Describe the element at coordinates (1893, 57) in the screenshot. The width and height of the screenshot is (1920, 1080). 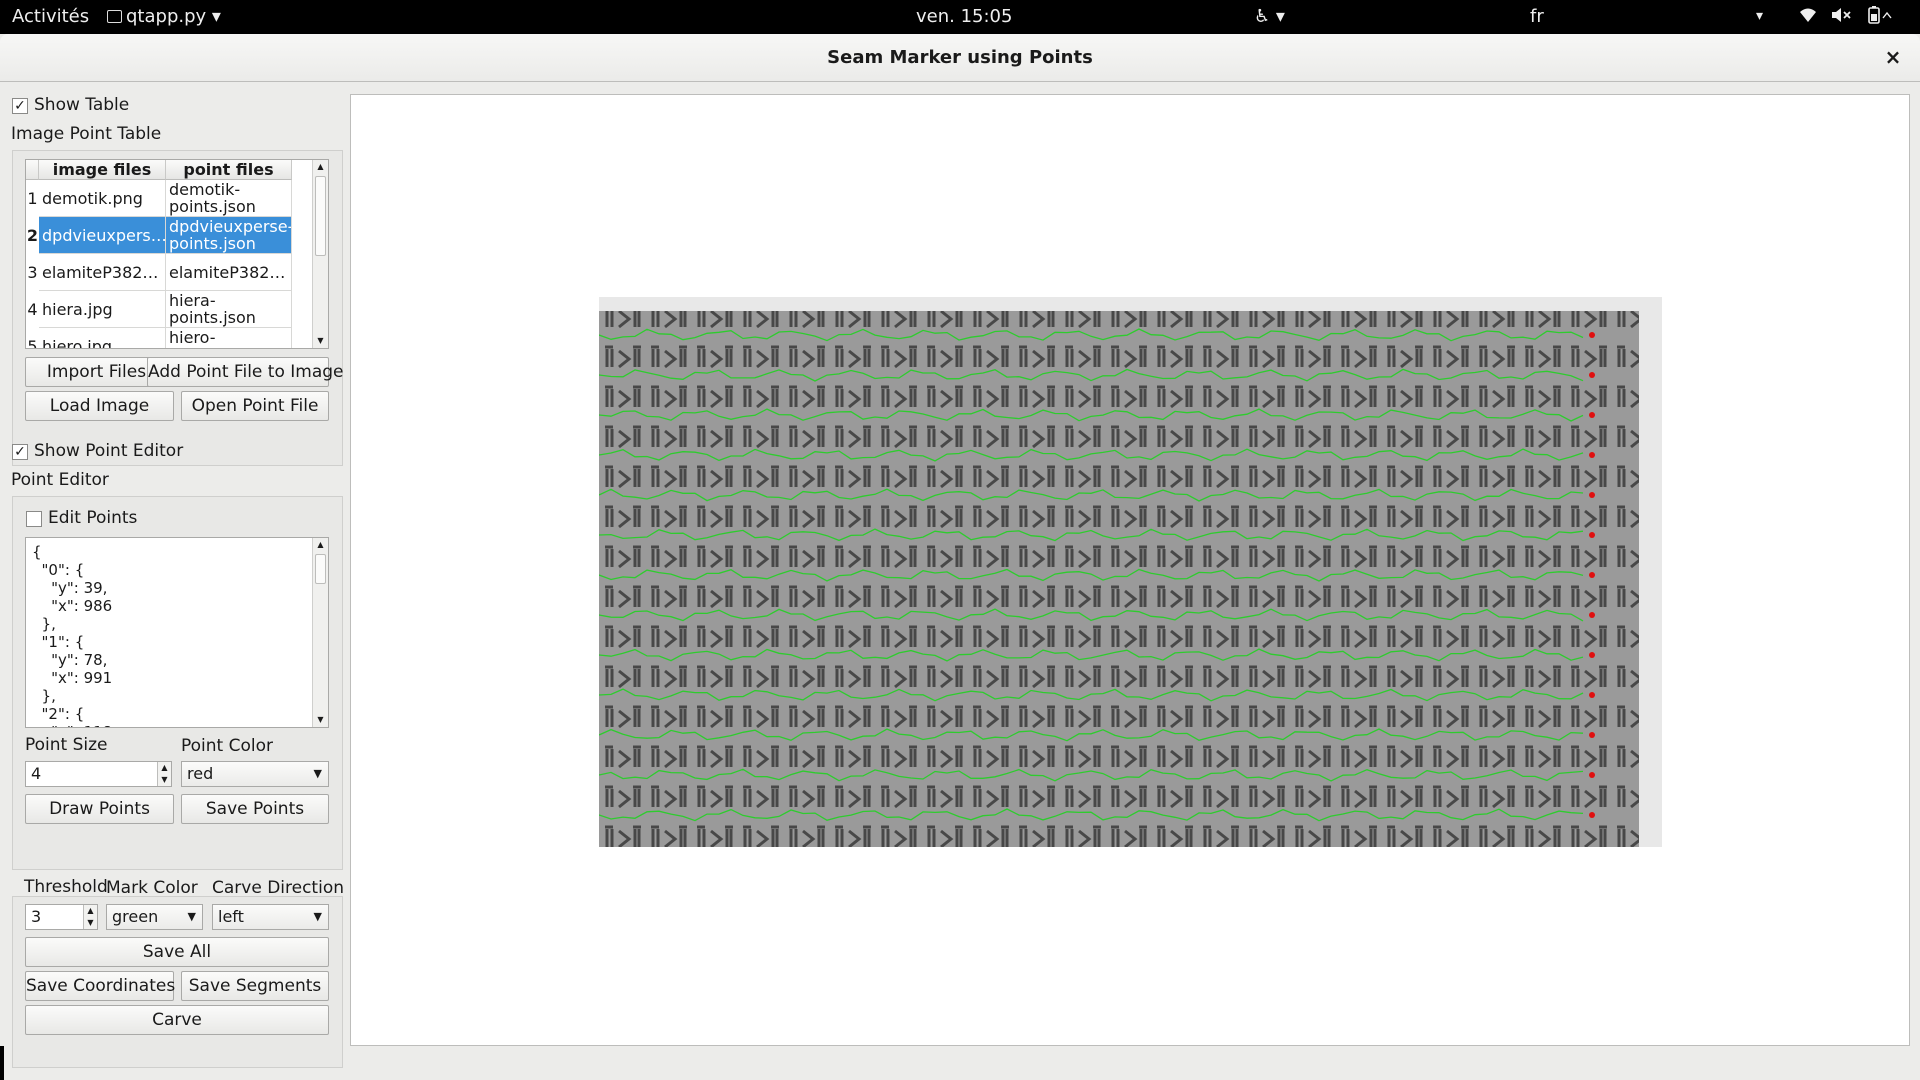
I see `close-button: ×` at that location.